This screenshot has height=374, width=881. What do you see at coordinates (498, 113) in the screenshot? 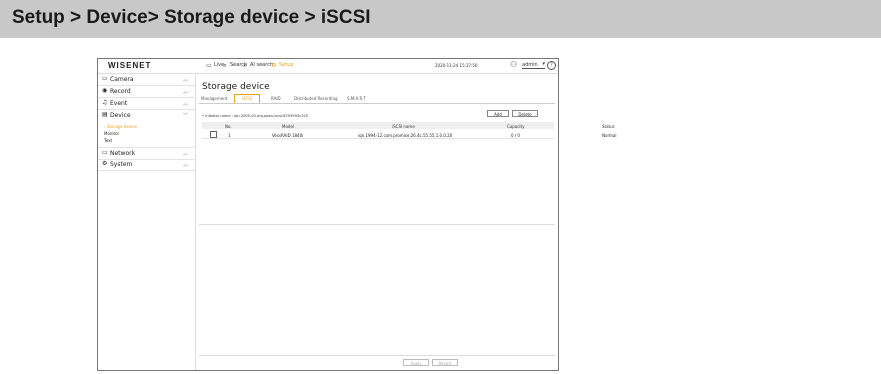
I see `add-button: Add` at bounding box center [498, 113].